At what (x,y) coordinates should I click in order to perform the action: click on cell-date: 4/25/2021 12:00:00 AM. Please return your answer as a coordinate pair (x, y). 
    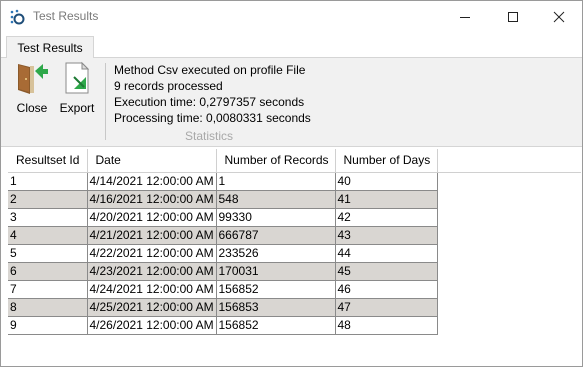
    Looking at the image, I should click on (152, 307).